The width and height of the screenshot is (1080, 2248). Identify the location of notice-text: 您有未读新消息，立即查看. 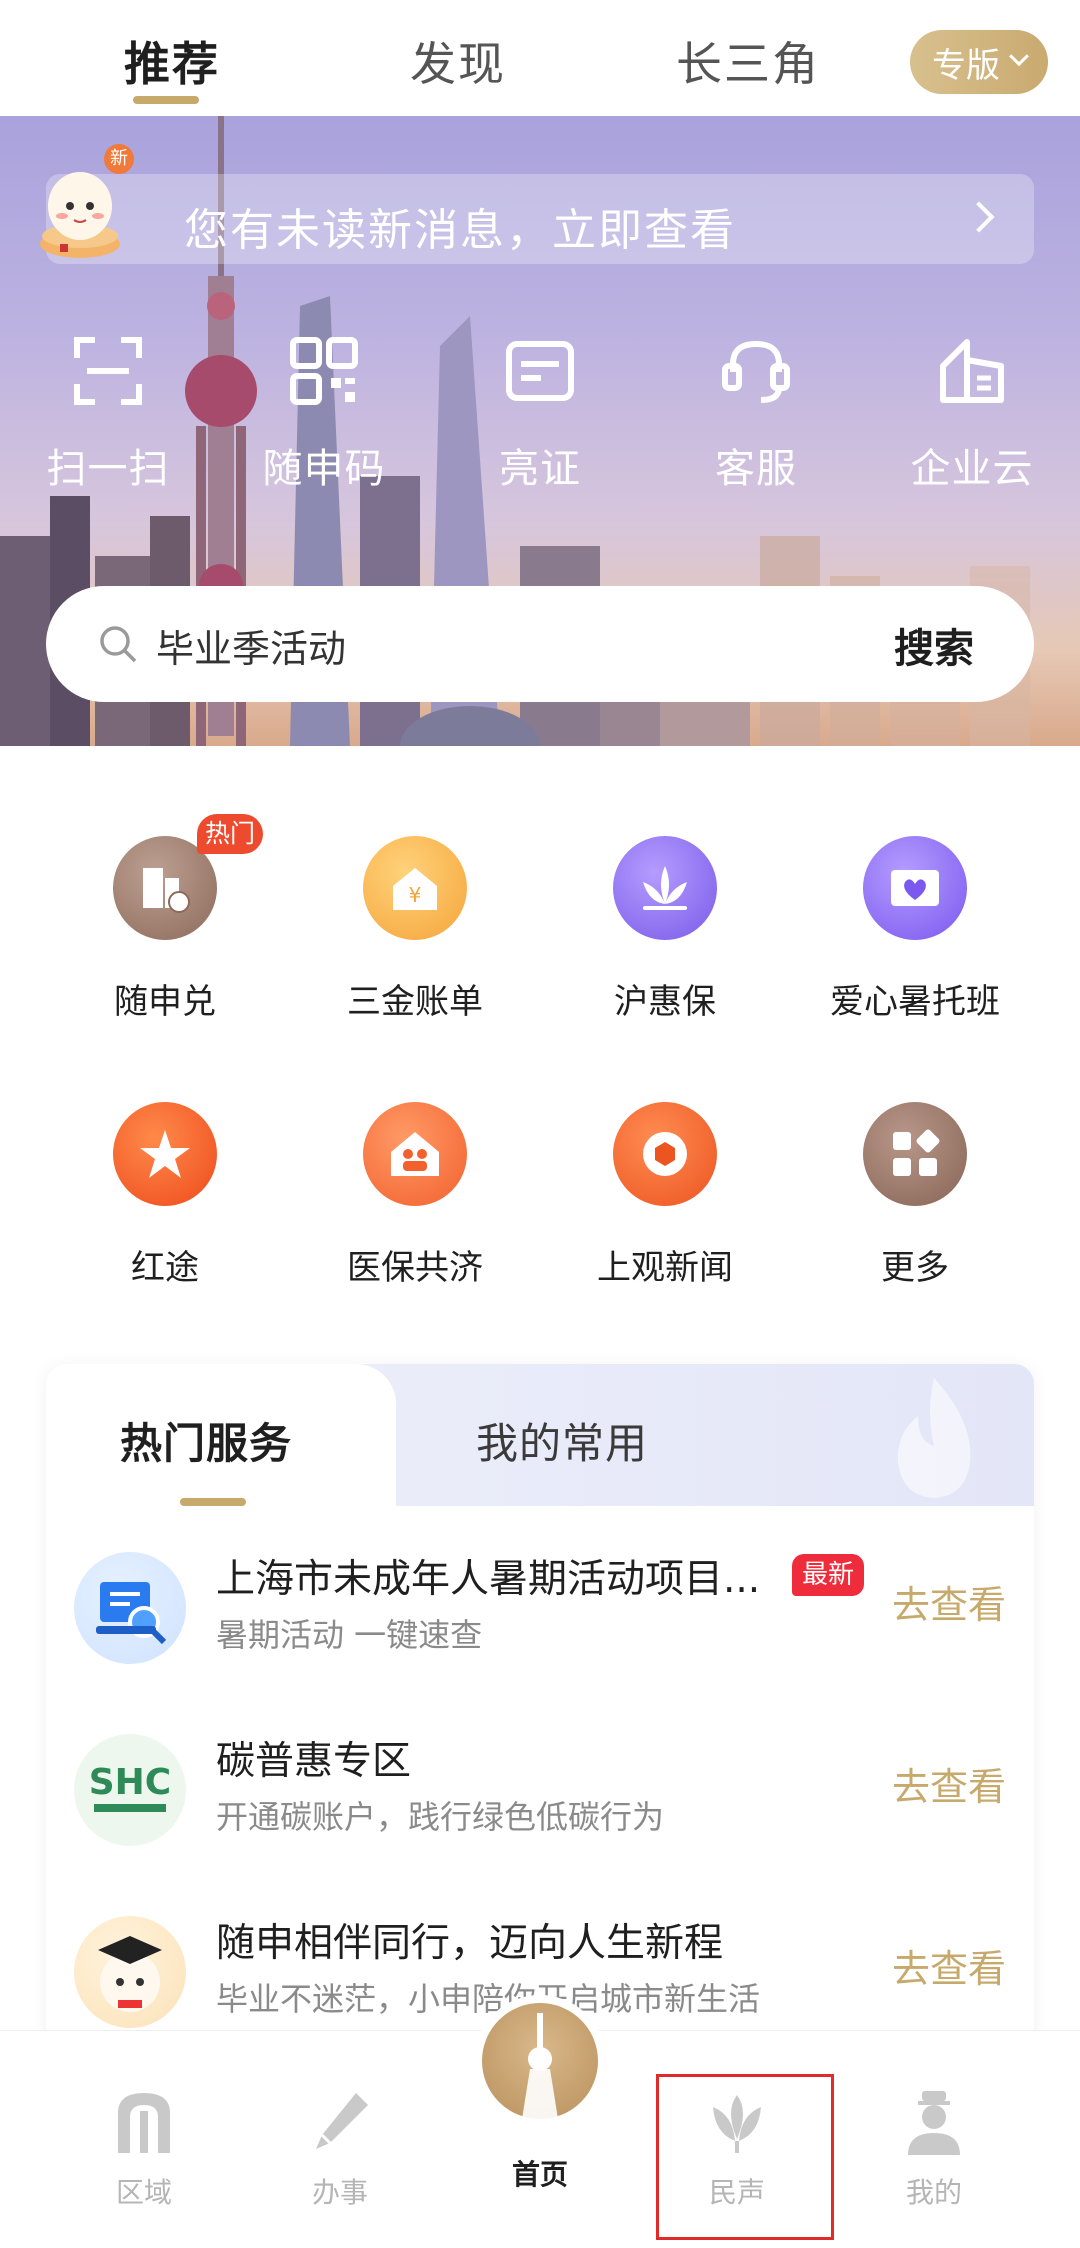
(460, 230).